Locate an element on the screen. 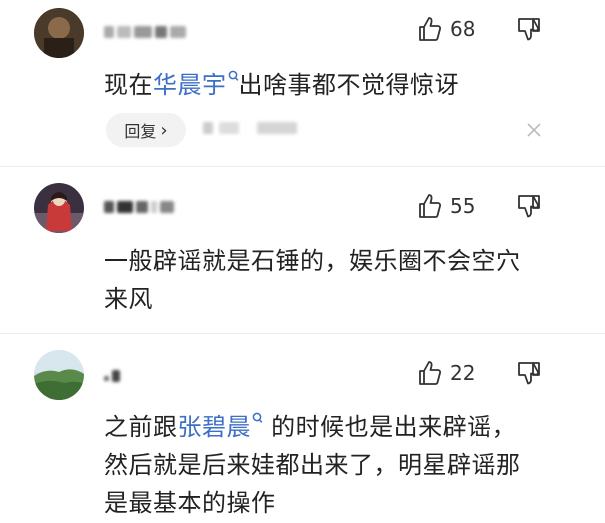  like-count: 55 is located at coordinates (463, 206).